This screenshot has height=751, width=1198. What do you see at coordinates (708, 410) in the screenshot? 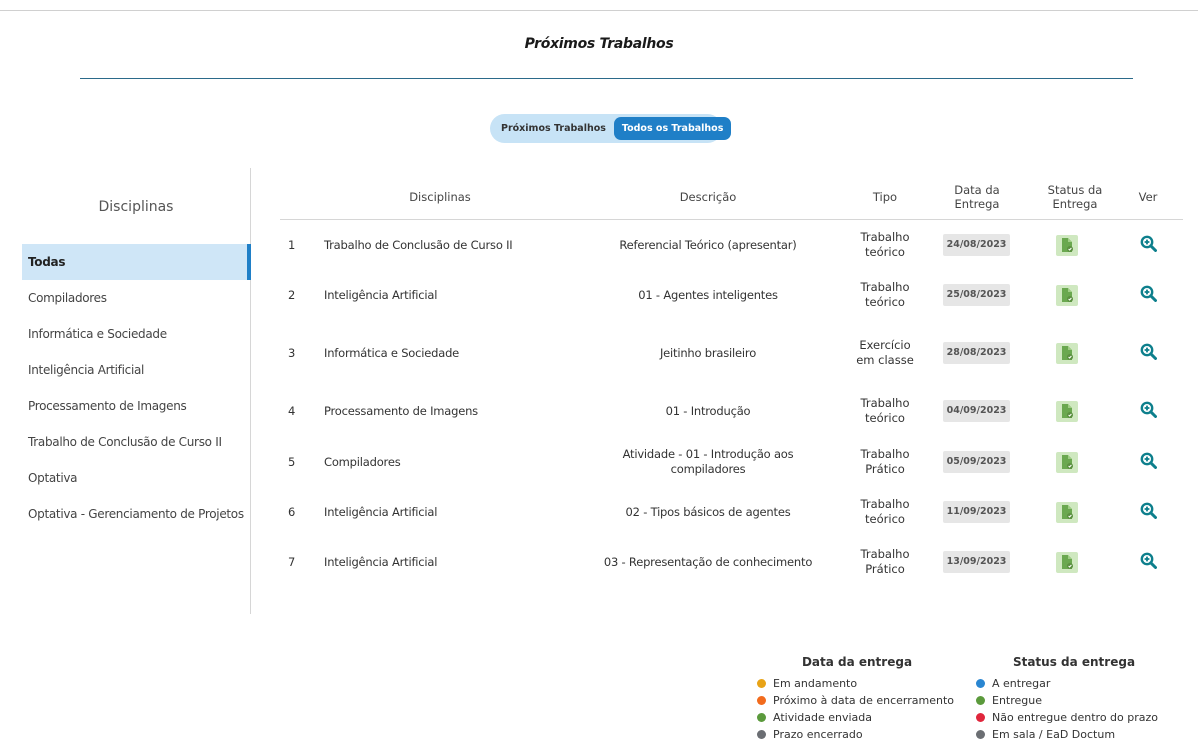
I see `row-descricao: 01 - Introdução` at bounding box center [708, 410].